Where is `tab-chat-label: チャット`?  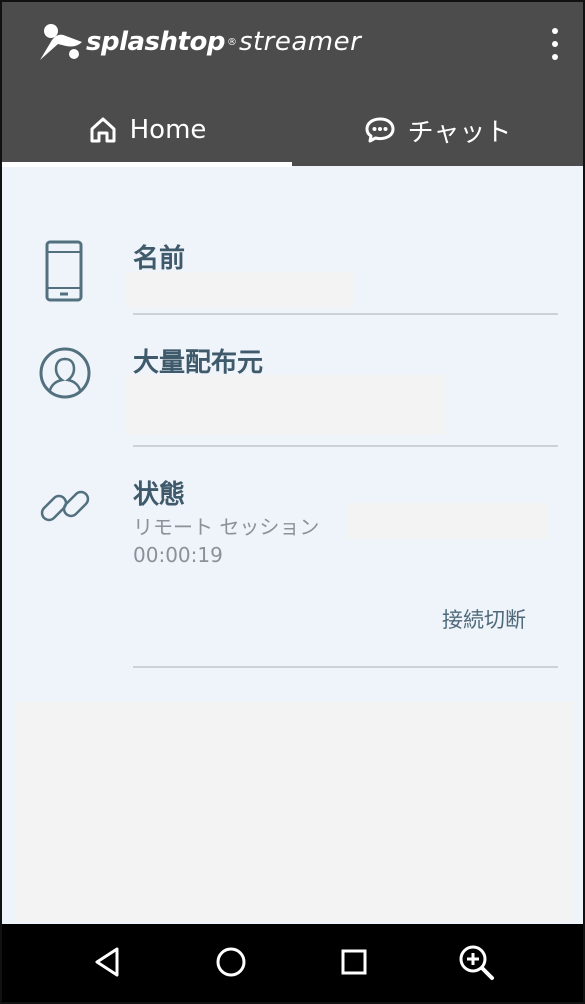
tab-chat-label: チャット is located at coordinates (459, 132).